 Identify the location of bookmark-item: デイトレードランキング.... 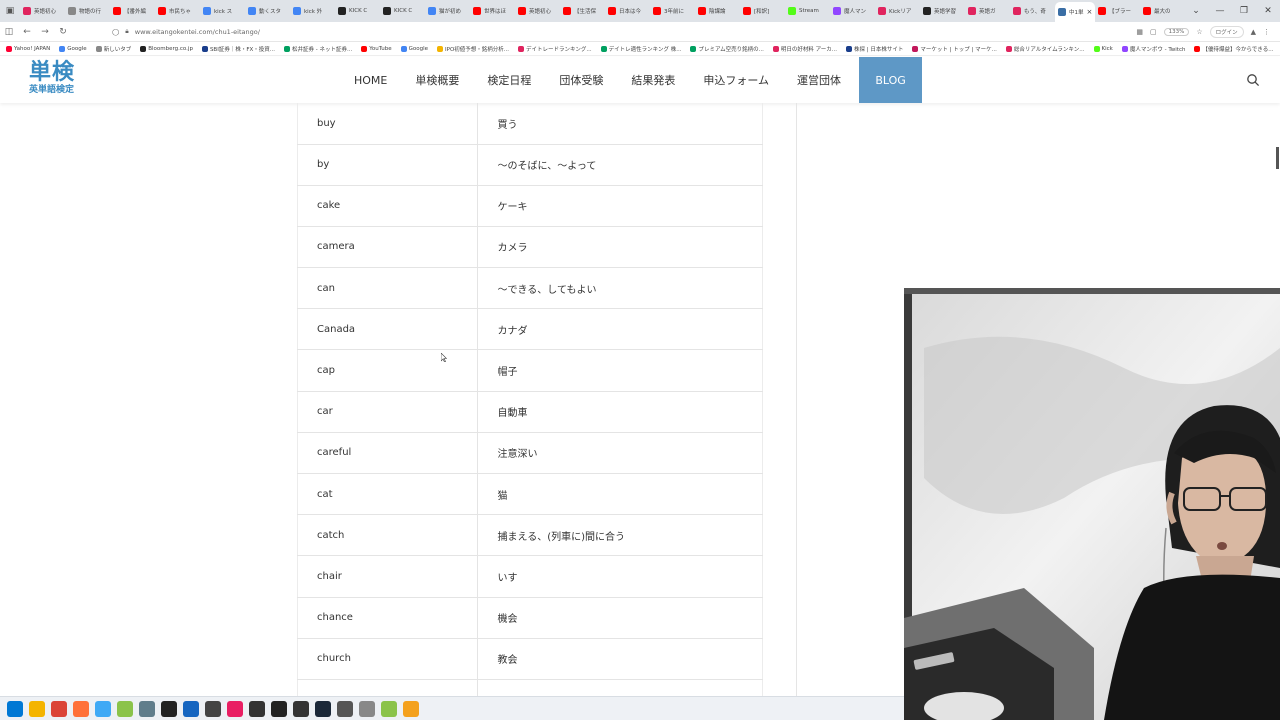
(555, 49).